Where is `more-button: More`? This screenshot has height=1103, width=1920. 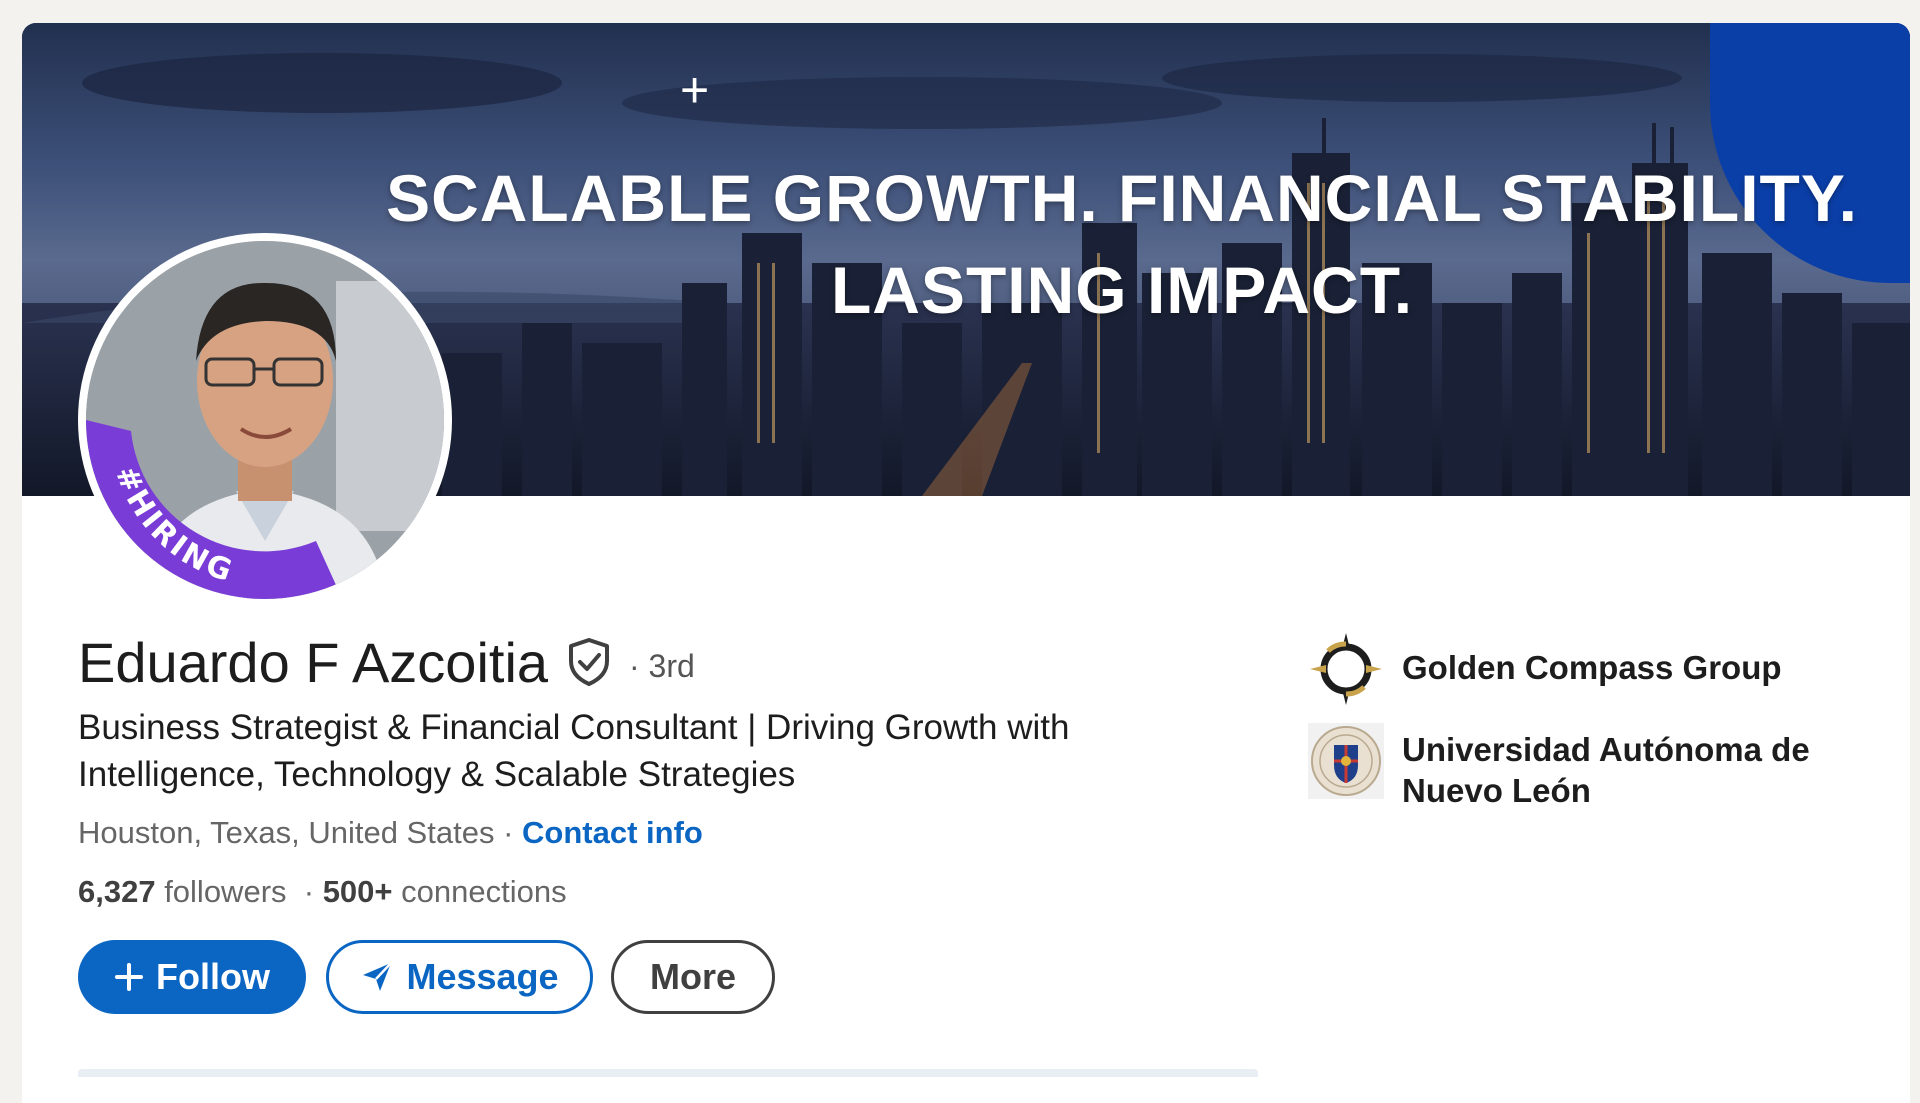
more-button: More is located at coordinates (693, 977).